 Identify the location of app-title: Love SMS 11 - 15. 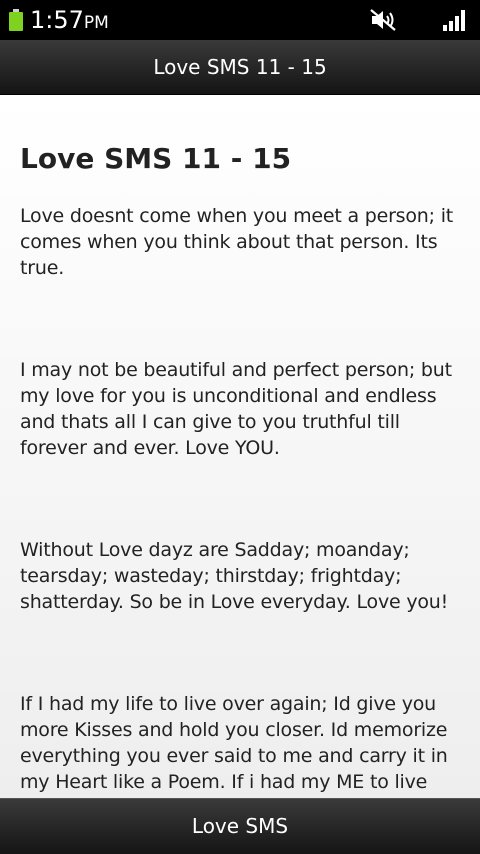
(240, 67).